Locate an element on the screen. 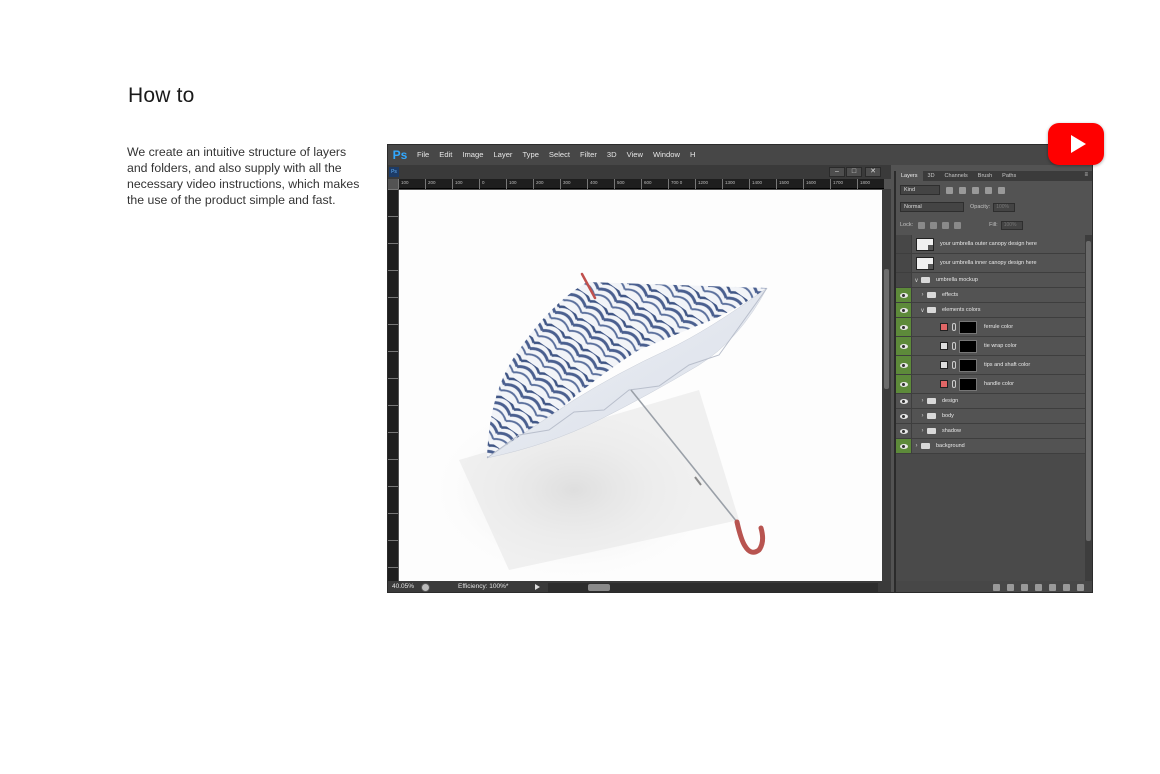 The width and height of the screenshot is (1160, 774). panel-menu-icon: ≡ is located at coordinates (1086, 175).